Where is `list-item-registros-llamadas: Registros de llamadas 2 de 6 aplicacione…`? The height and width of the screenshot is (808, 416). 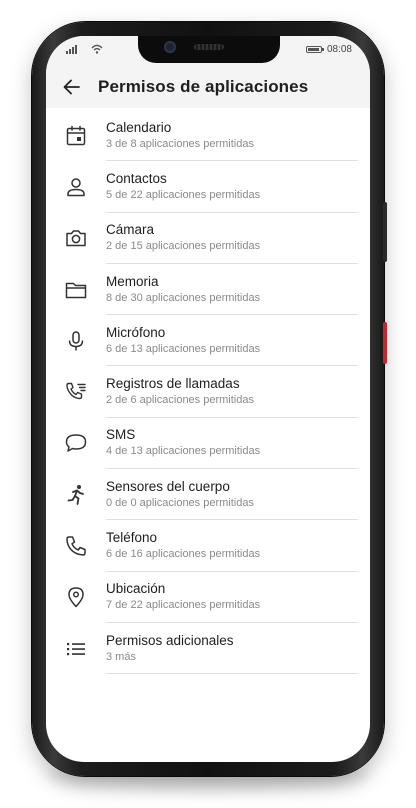 list-item-registros-llamadas: Registros de llamadas 2 de 6 aplicacione… is located at coordinates (208, 392).